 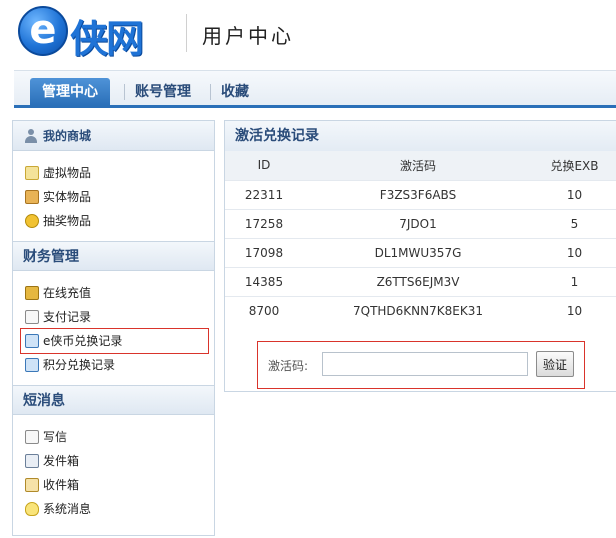 I want to click on sidebar-item-exb-exchange-records: e侠币兑换记录, so click(x=114, y=341).